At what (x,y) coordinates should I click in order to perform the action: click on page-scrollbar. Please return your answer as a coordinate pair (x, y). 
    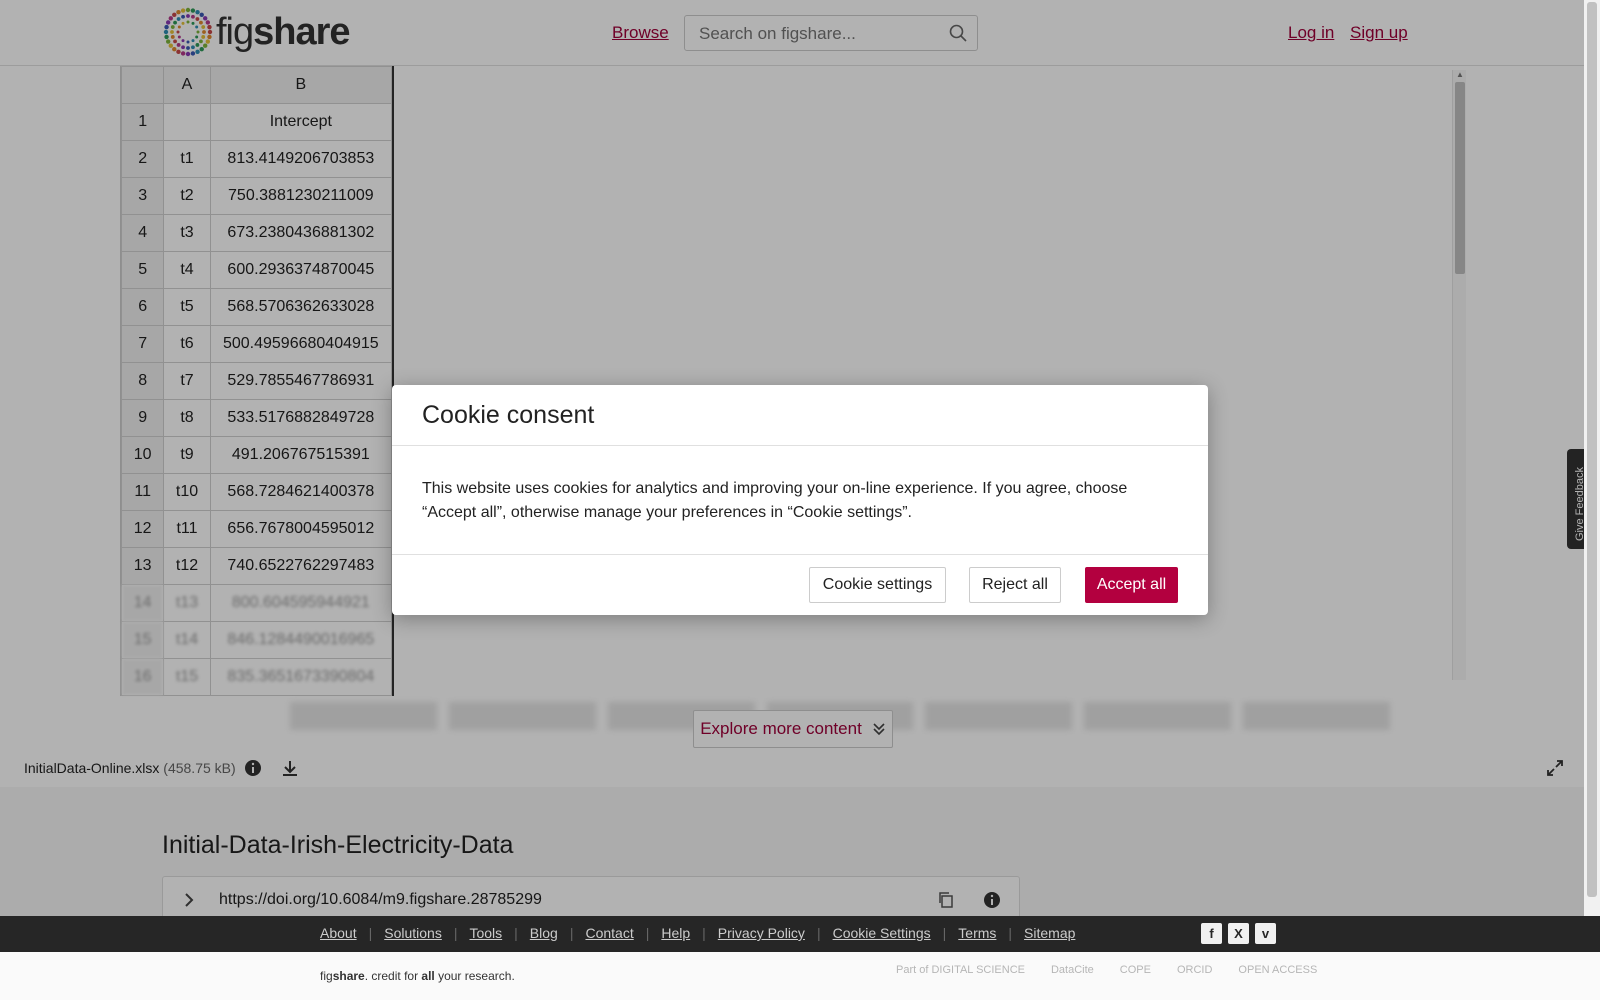
    Looking at the image, I should click on (1592, 458).